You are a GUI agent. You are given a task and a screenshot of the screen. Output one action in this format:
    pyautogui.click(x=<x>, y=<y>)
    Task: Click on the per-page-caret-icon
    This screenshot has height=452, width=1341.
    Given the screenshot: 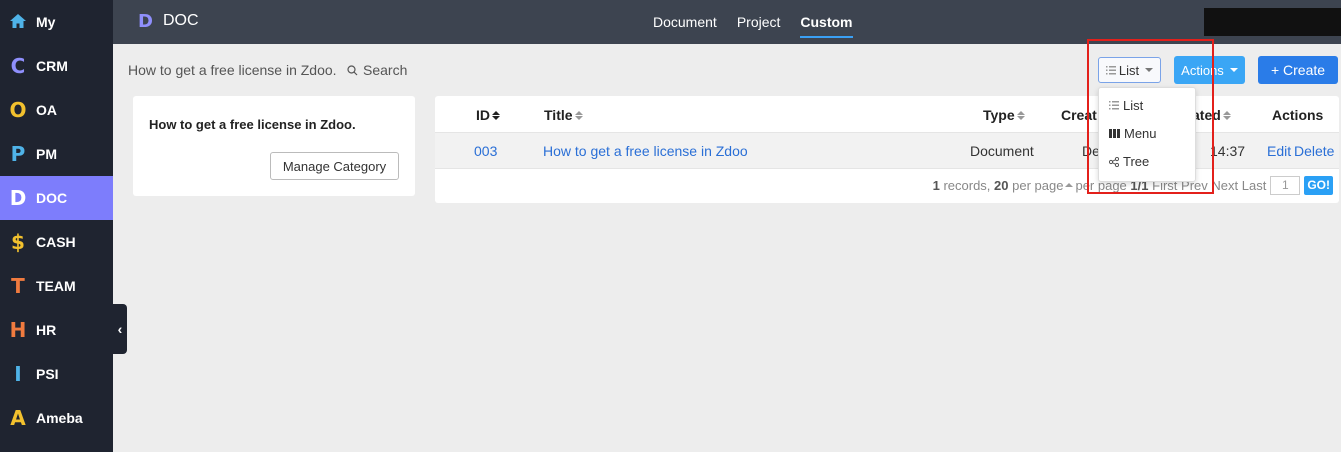 What is the action you would take?
    pyautogui.click(x=1069, y=185)
    